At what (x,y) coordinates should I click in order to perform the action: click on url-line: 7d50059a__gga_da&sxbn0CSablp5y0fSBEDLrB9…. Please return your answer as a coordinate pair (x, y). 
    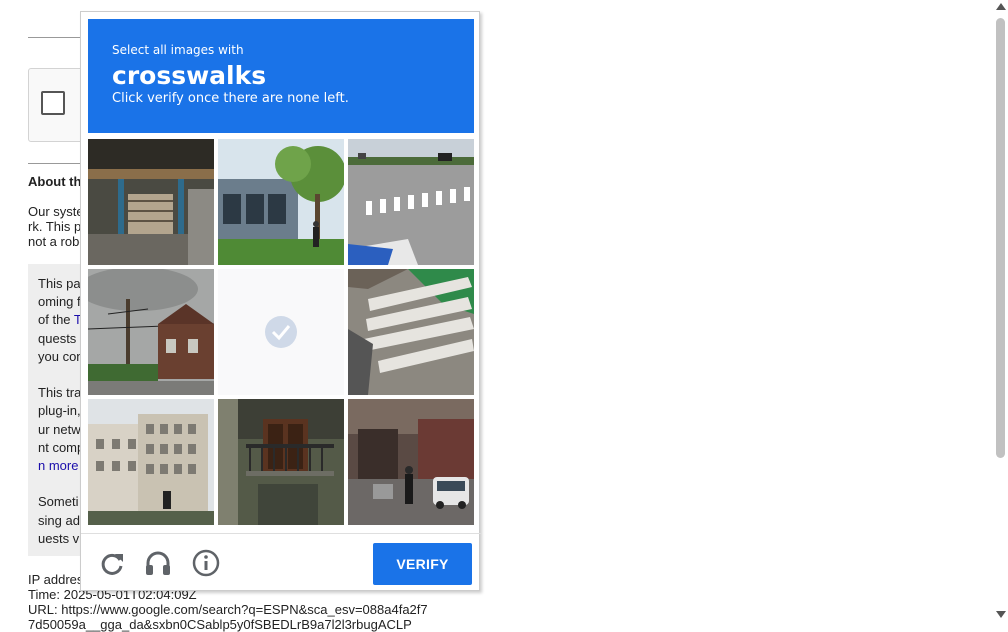
    Looking at the image, I should click on (220, 624).